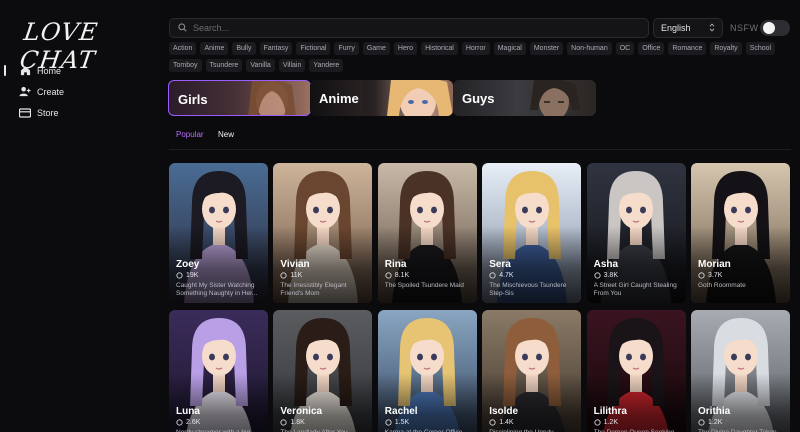 This screenshot has height=432, width=800. What do you see at coordinates (381, 98) in the screenshot?
I see `category-anime: Anime` at bounding box center [381, 98].